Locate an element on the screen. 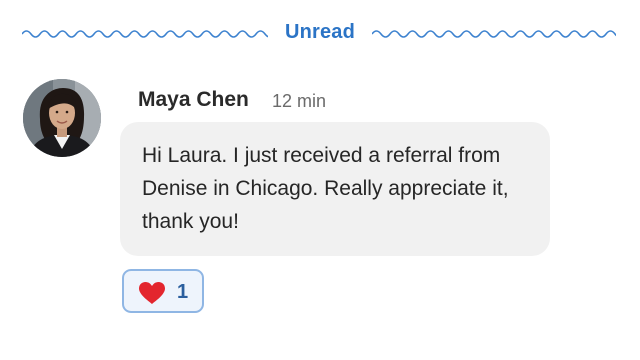 The width and height of the screenshot is (640, 360). unread-label: Unread is located at coordinates (320, 32).